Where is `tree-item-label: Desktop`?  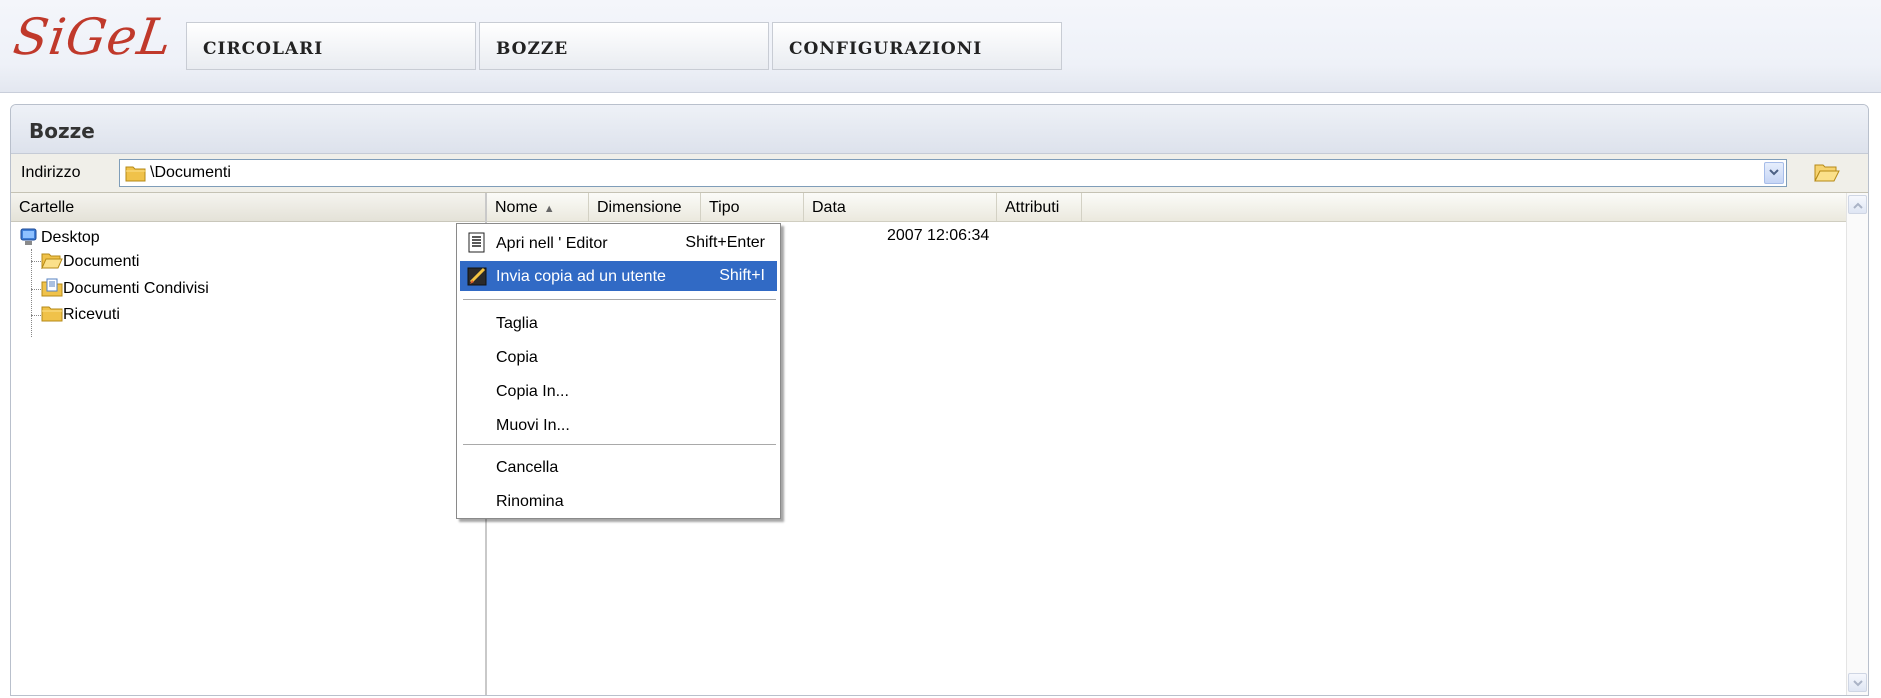
tree-item-label: Desktop is located at coordinates (70, 237).